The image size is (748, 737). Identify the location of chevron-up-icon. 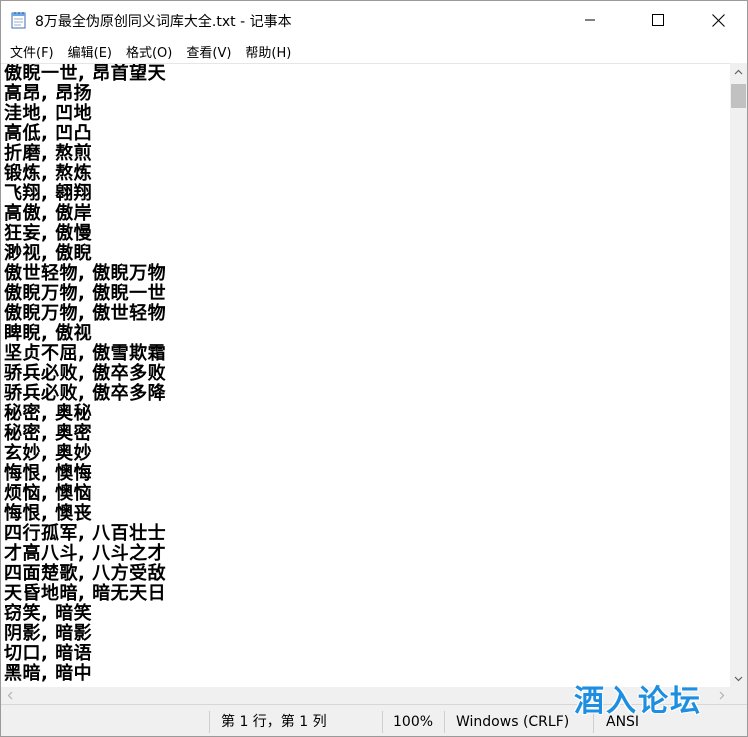
(738, 71).